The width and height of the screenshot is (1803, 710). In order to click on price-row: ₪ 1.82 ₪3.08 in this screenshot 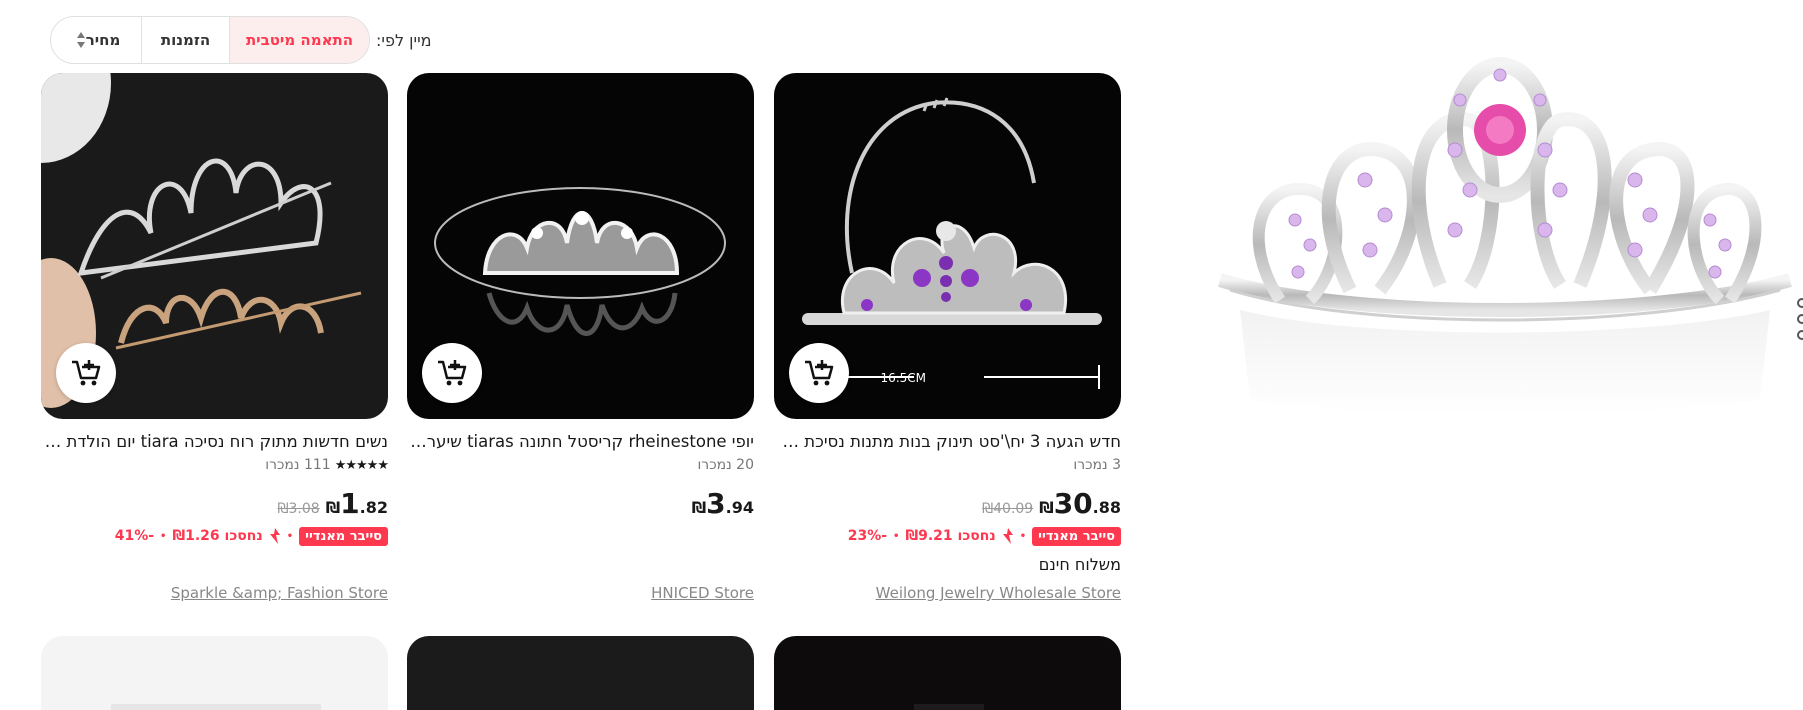, I will do `click(214, 504)`.